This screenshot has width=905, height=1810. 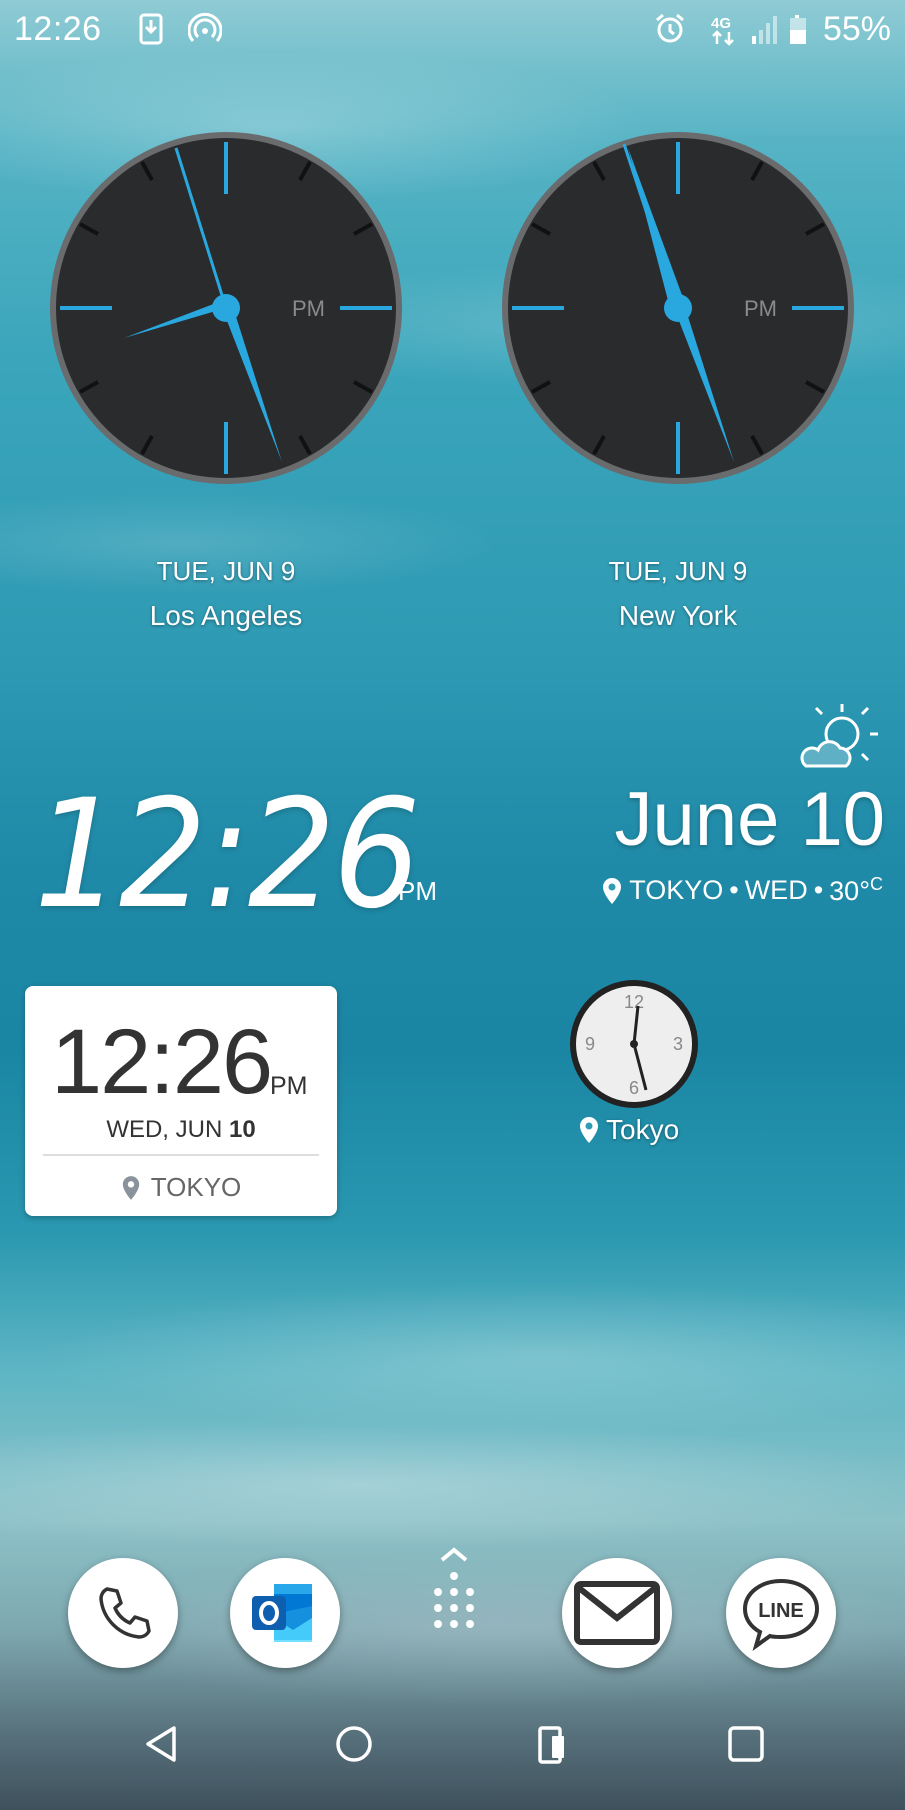 What do you see at coordinates (151, 29) in the screenshot?
I see `download-icon` at bounding box center [151, 29].